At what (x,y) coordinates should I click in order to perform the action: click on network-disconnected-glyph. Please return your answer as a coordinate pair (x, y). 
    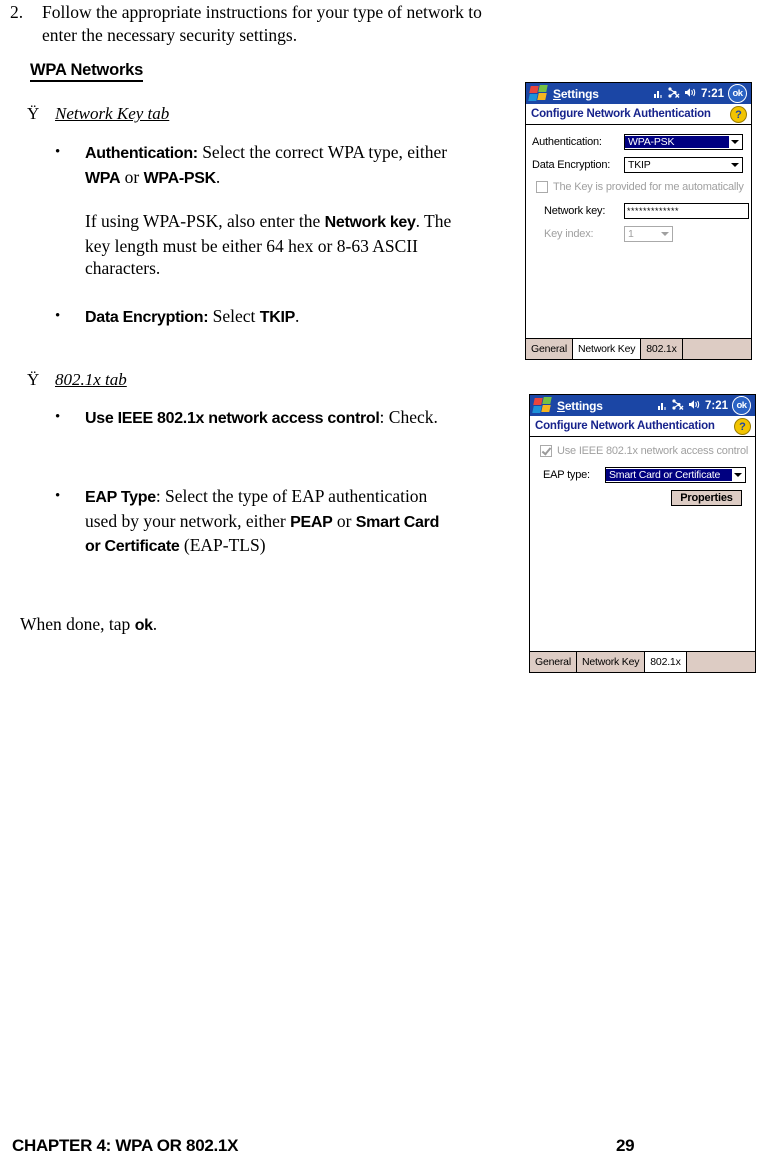
    Looking at the image, I should click on (674, 92).